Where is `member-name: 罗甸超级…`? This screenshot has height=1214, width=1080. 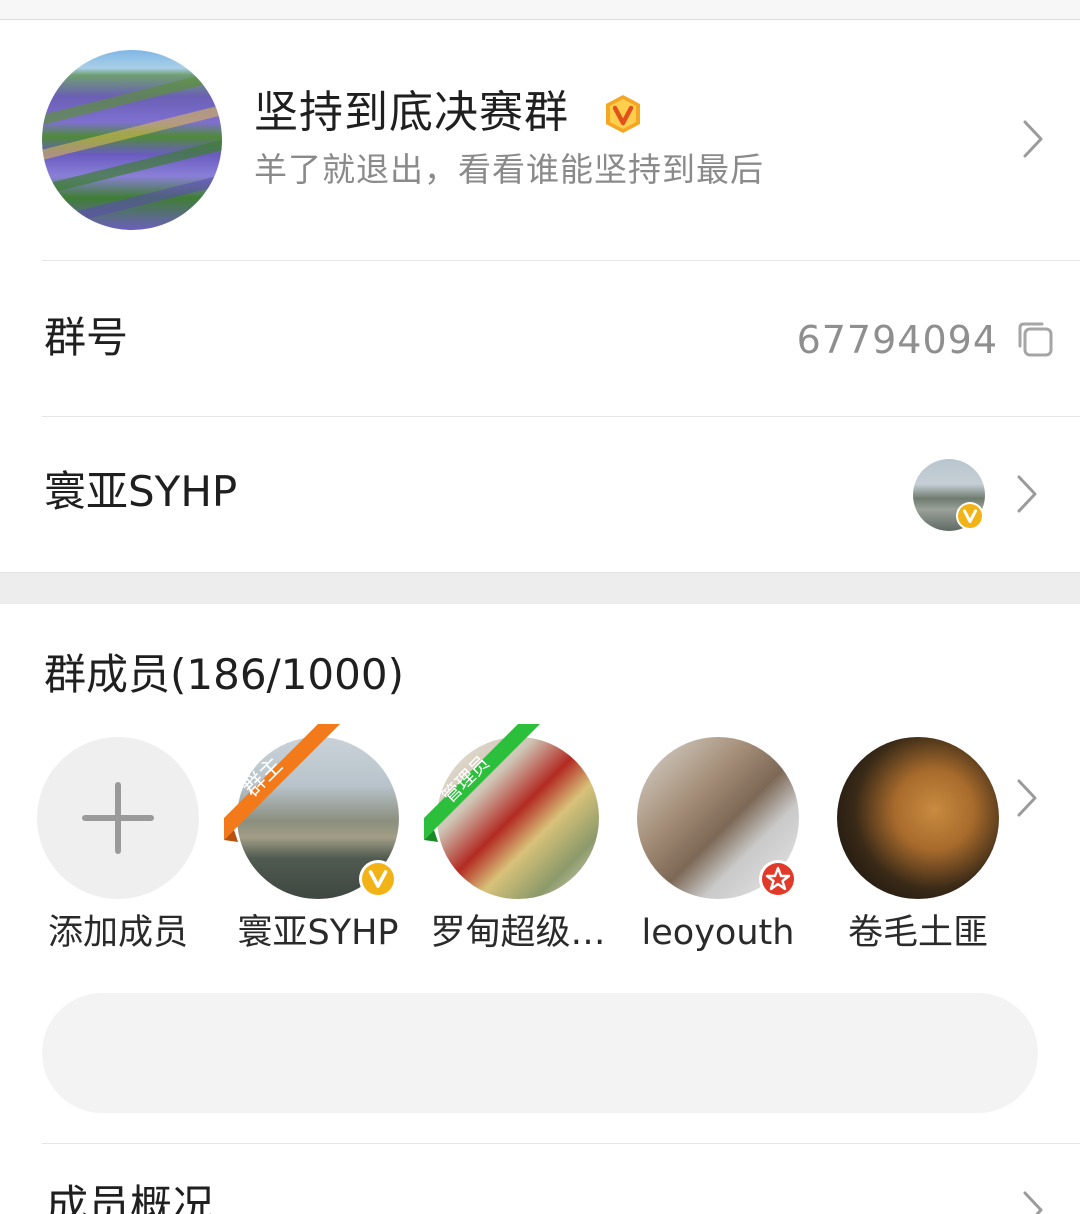 member-name: 罗甸超级… is located at coordinates (518, 933).